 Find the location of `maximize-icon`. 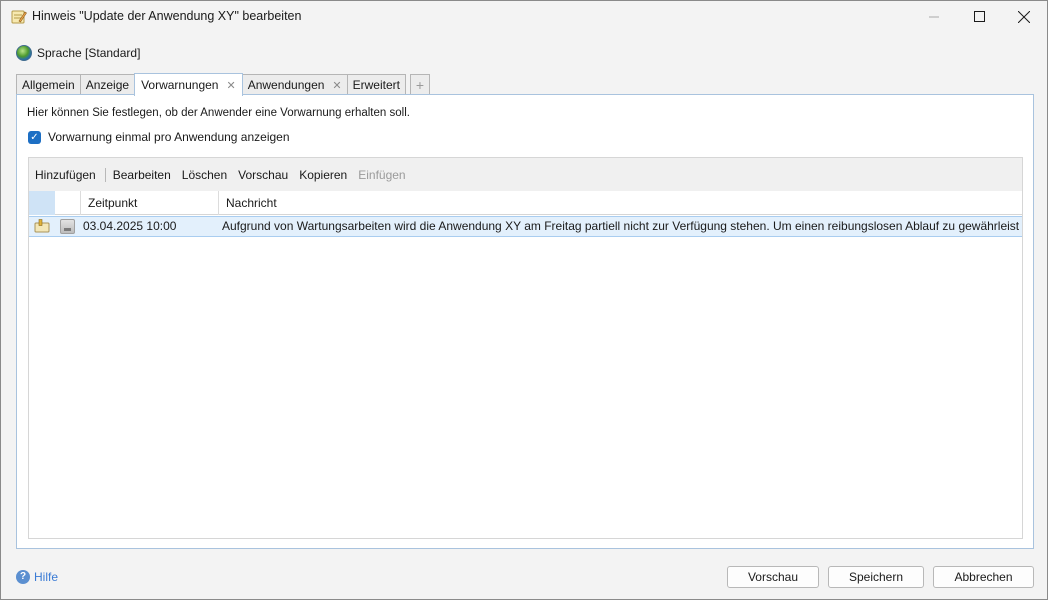

maximize-icon is located at coordinates (979, 16).